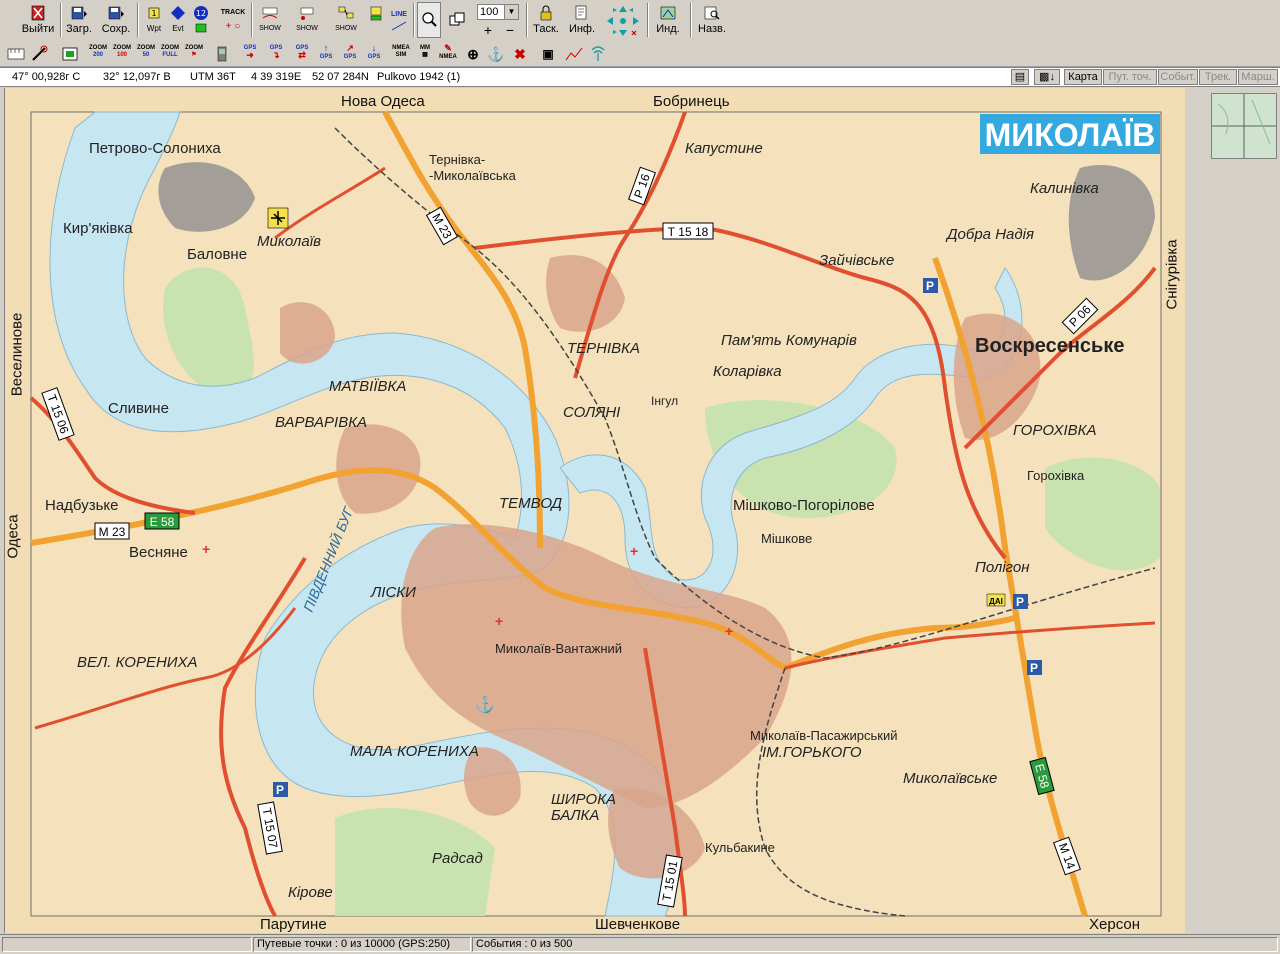 Image resolution: width=1280 pixels, height=954 pixels. Describe the element at coordinates (429, 20) in the screenshot. I see `zoom-tool-button` at that location.